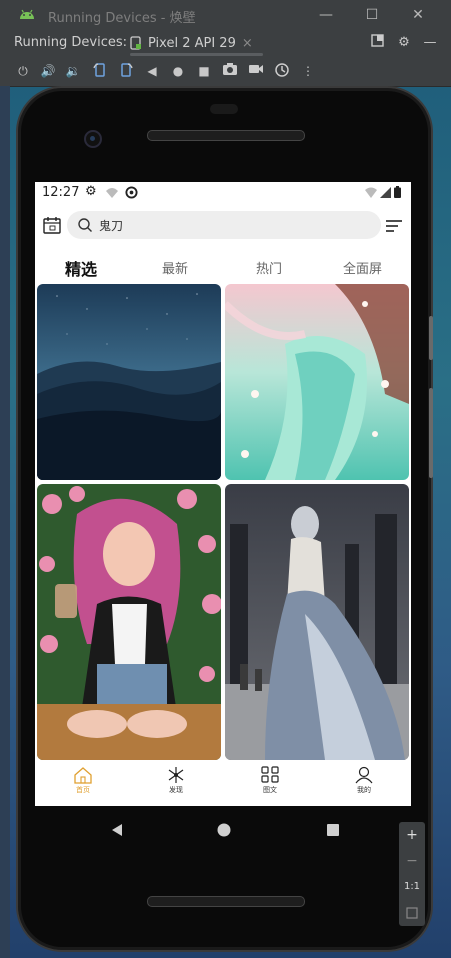 Image resolution: width=451 pixels, height=958 pixels. I want to click on more-icon: ⋮, so click(308, 71).